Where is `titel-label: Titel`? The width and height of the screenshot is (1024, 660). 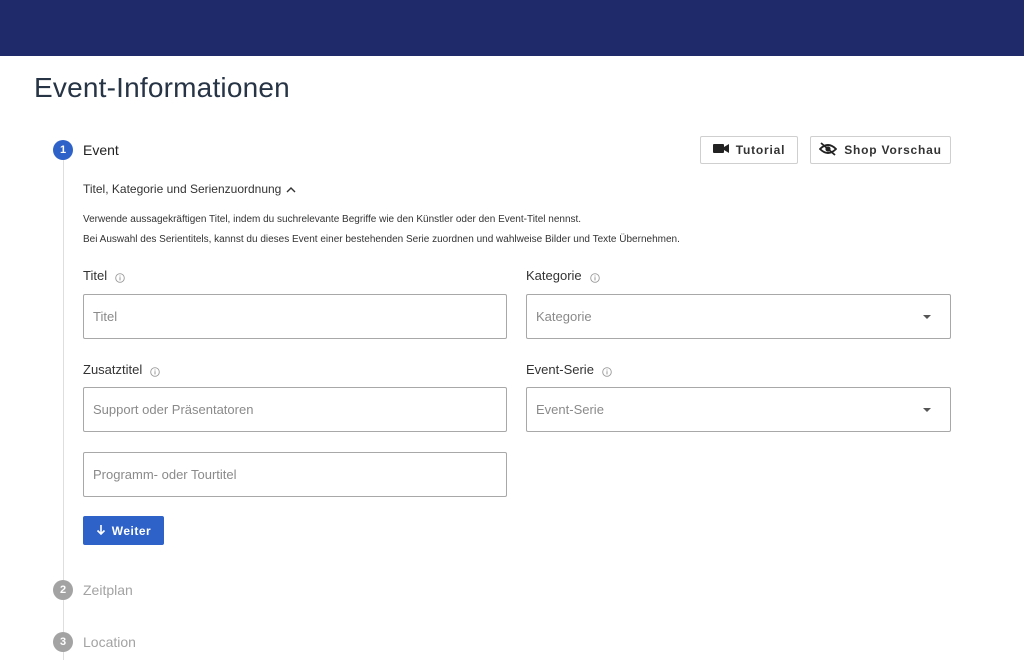
titel-label: Titel is located at coordinates (104, 275).